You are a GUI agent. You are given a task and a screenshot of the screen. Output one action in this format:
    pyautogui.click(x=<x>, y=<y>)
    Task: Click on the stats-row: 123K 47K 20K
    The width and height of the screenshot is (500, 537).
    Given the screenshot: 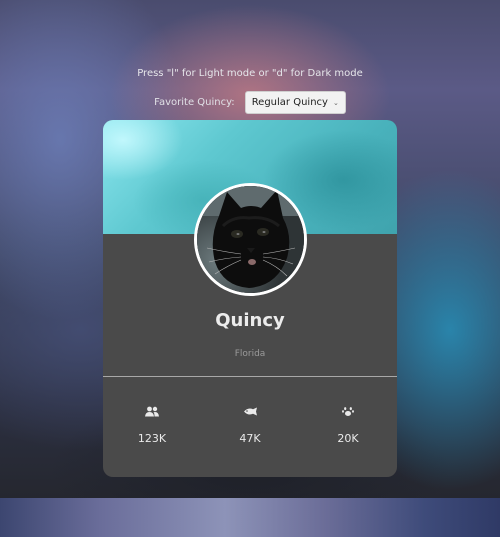 What is the action you would take?
    pyautogui.click(x=250, y=429)
    